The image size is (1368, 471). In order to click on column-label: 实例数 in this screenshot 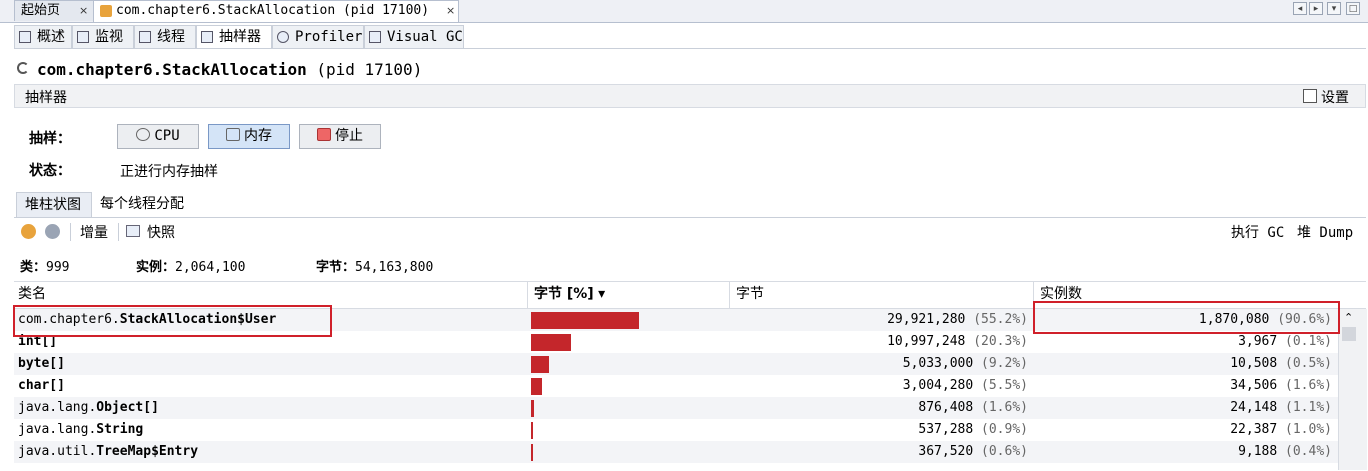, I will do `click(1061, 294)`.